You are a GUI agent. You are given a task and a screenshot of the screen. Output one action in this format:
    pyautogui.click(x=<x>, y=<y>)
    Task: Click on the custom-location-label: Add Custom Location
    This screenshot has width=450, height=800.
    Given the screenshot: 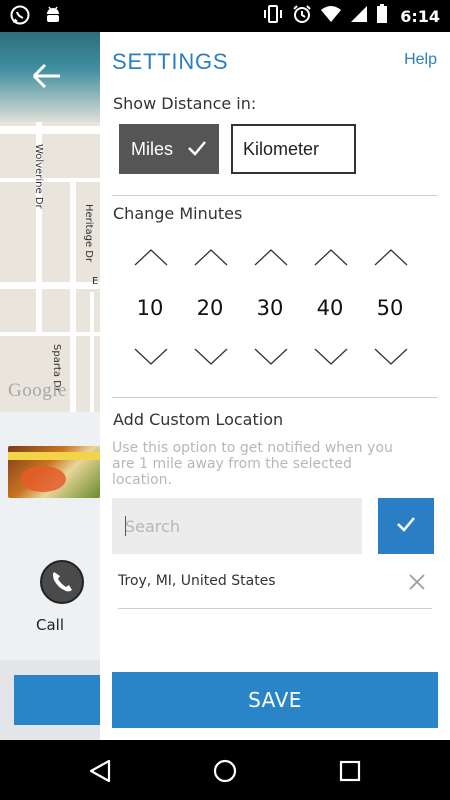 What is the action you would take?
    pyautogui.click(x=198, y=419)
    